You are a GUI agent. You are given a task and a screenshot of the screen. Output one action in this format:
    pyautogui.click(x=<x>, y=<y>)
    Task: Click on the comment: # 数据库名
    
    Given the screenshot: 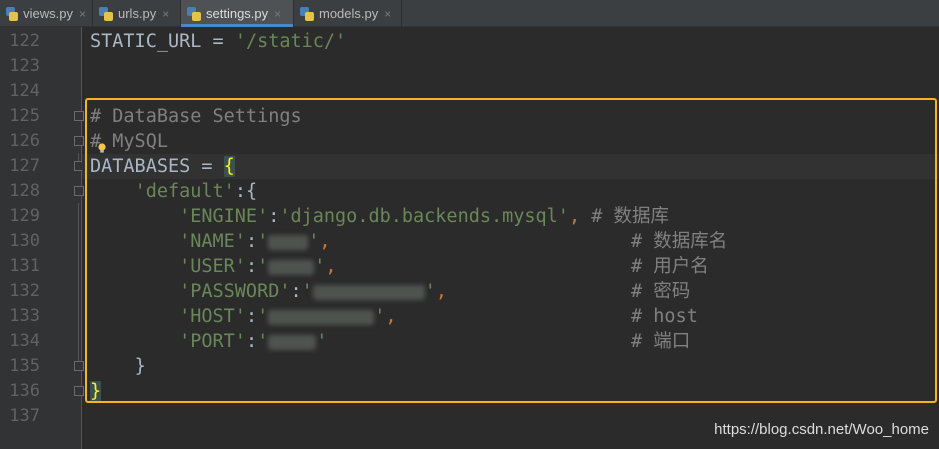 What is the action you would take?
    pyautogui.click(x=679, y=241)
    